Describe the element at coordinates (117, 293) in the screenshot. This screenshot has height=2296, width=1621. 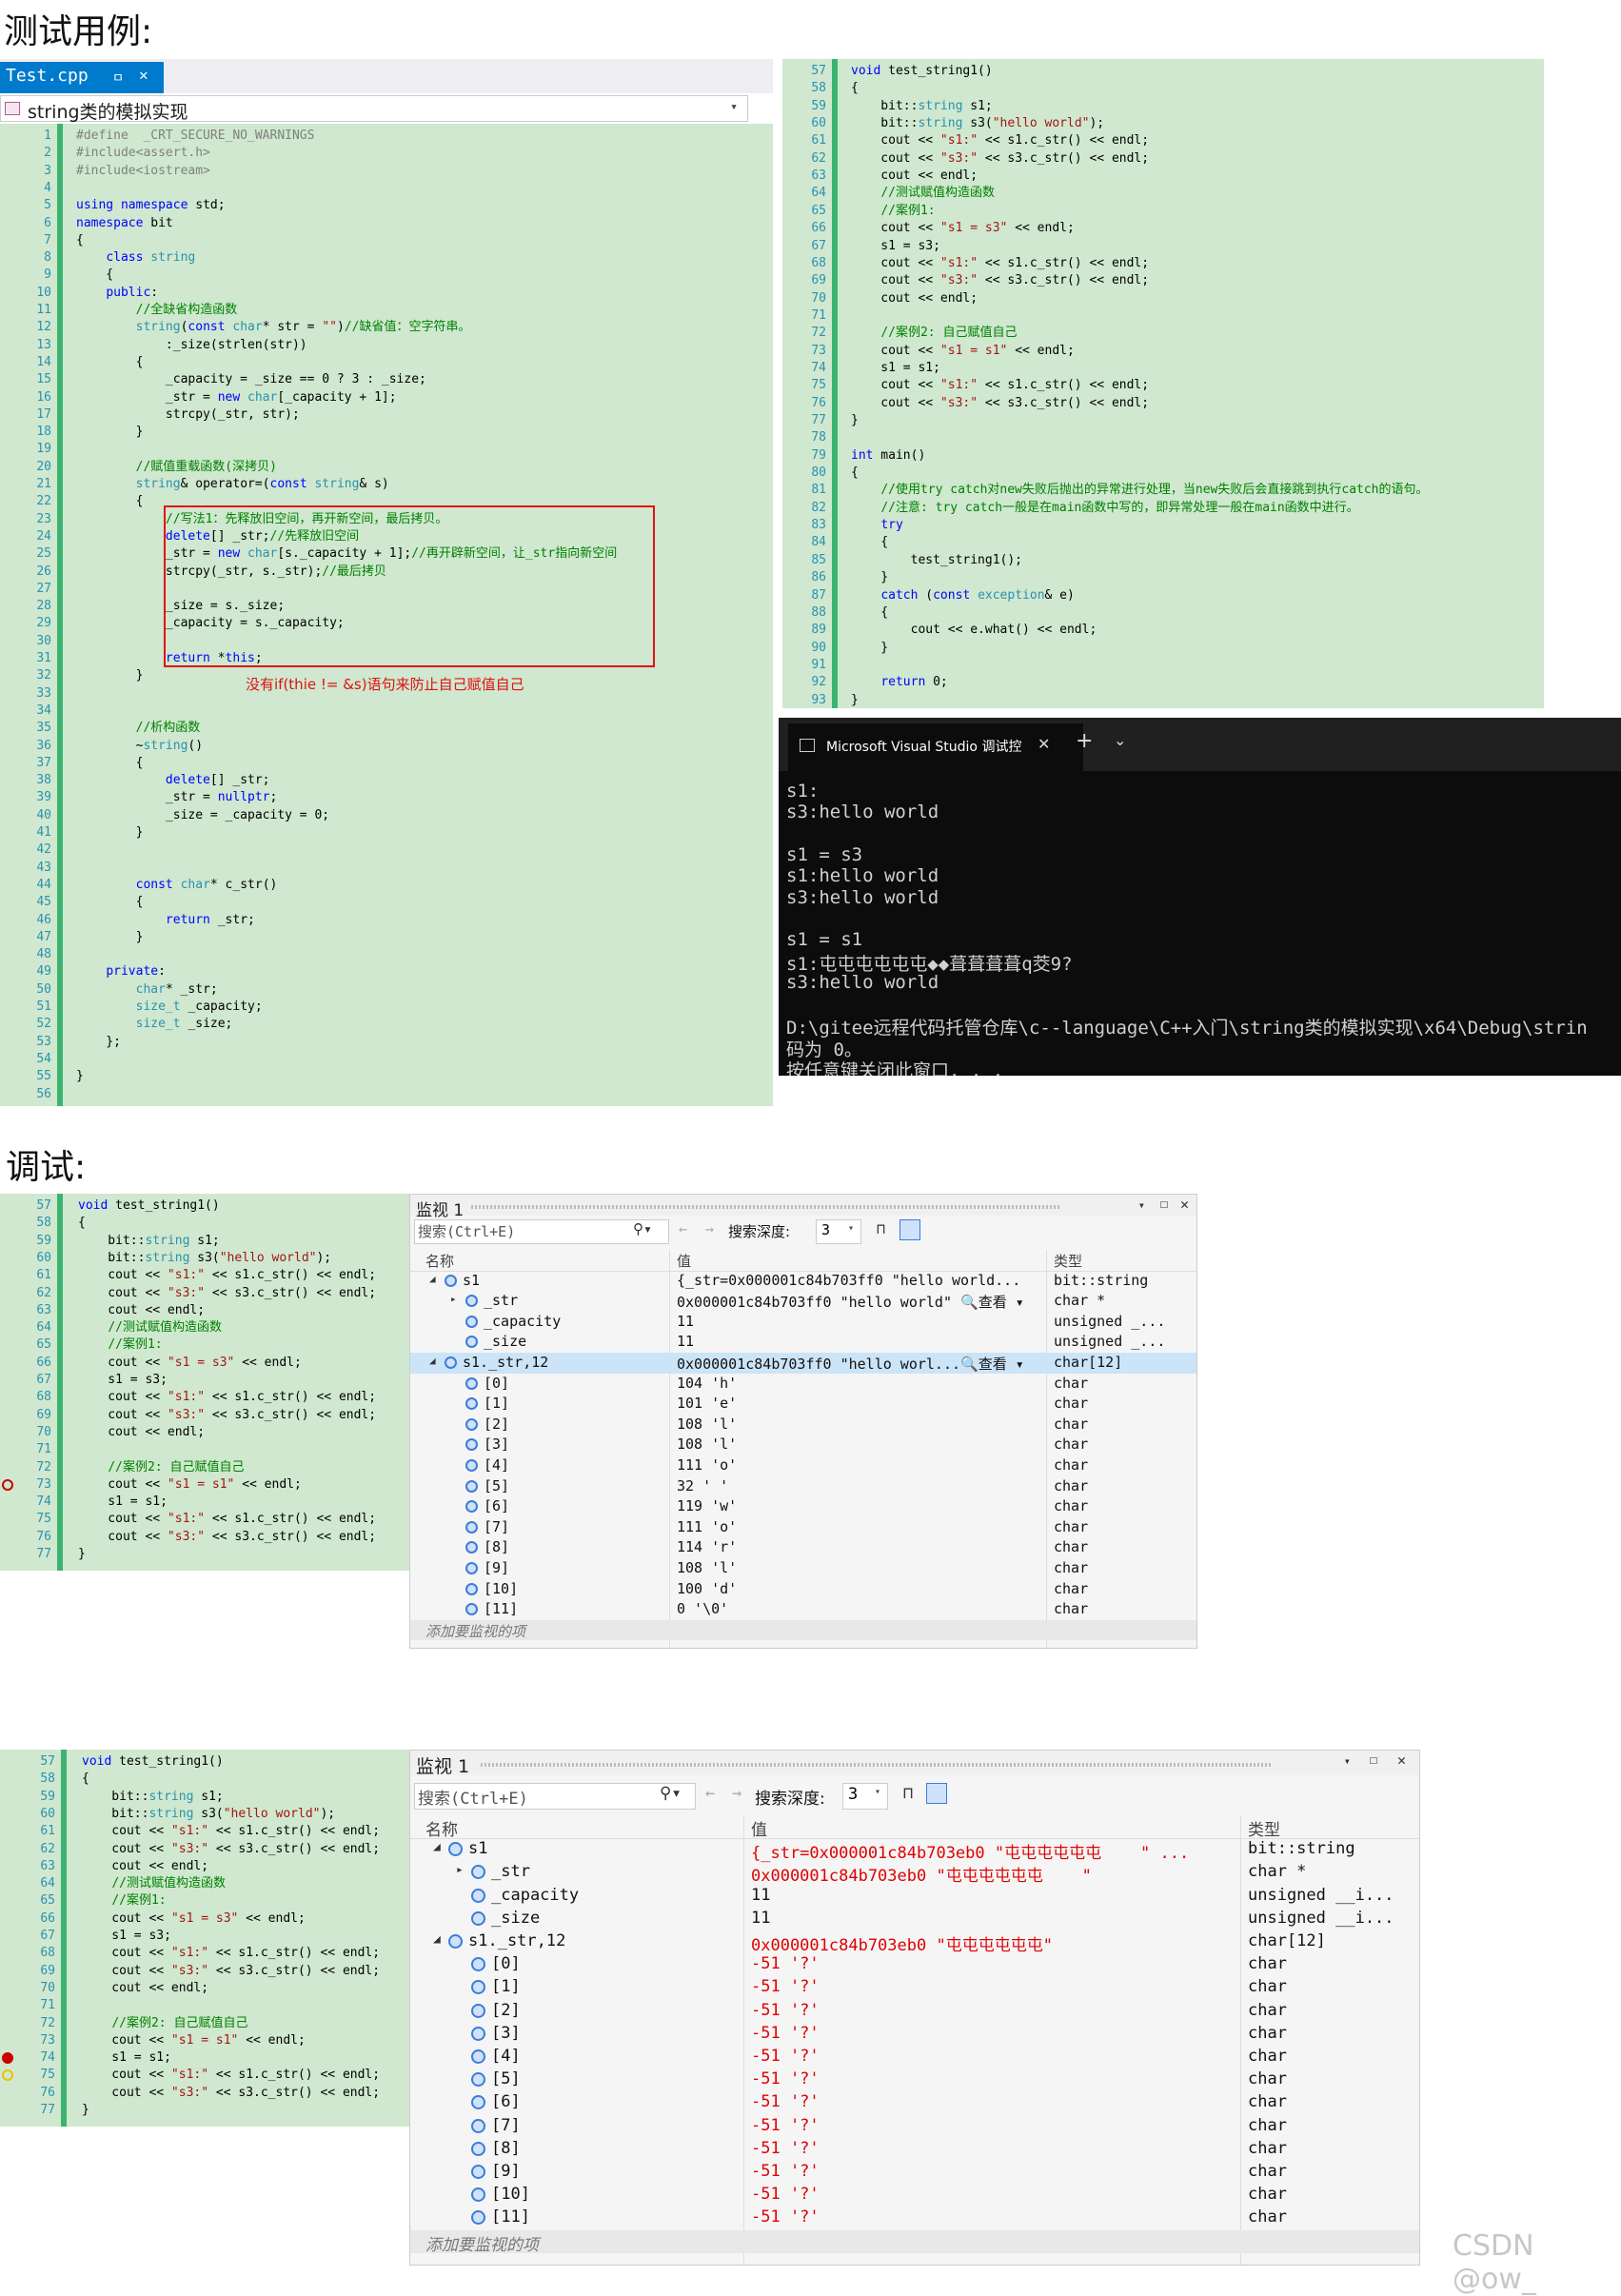
I see `code-line: public:` at that location.